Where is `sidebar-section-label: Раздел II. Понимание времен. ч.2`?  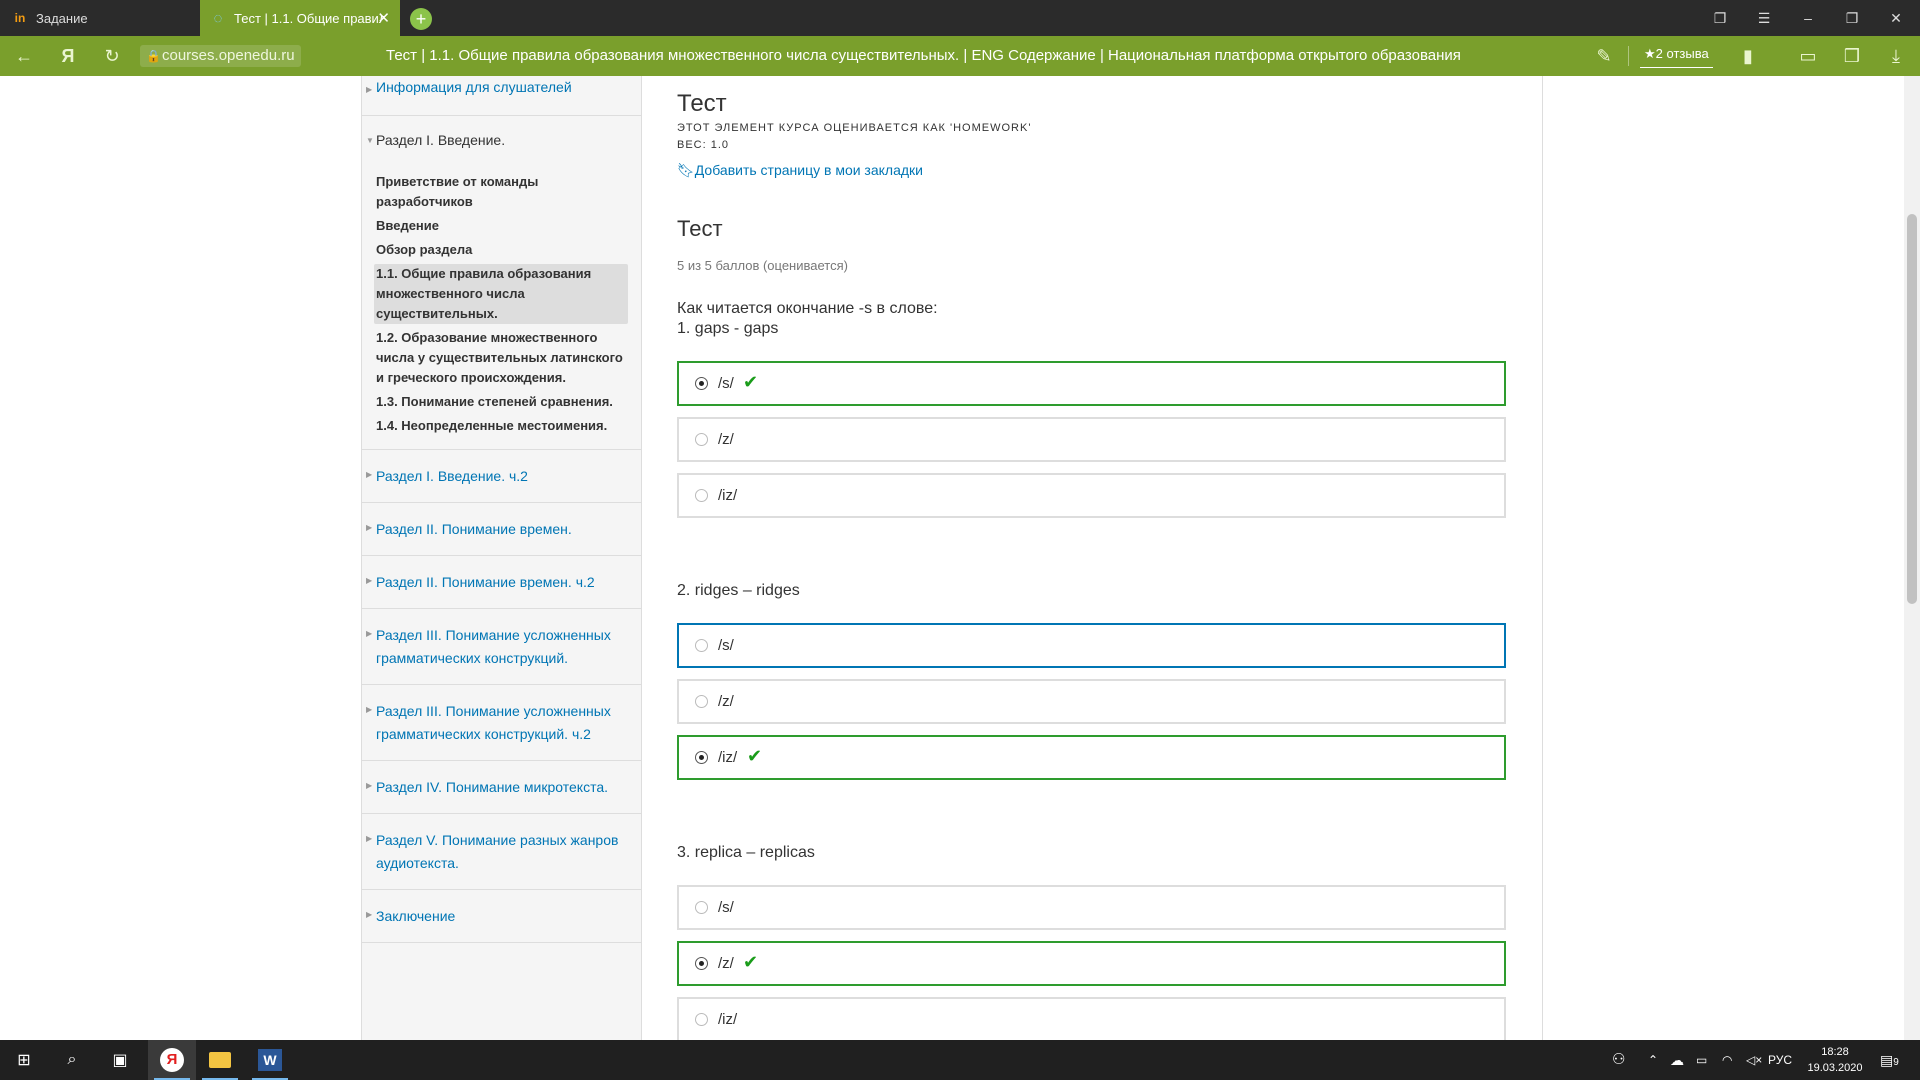
sidebar-section-label: Раздел II. Понимание времен. ч.2 is located at coordinates (485, 582).